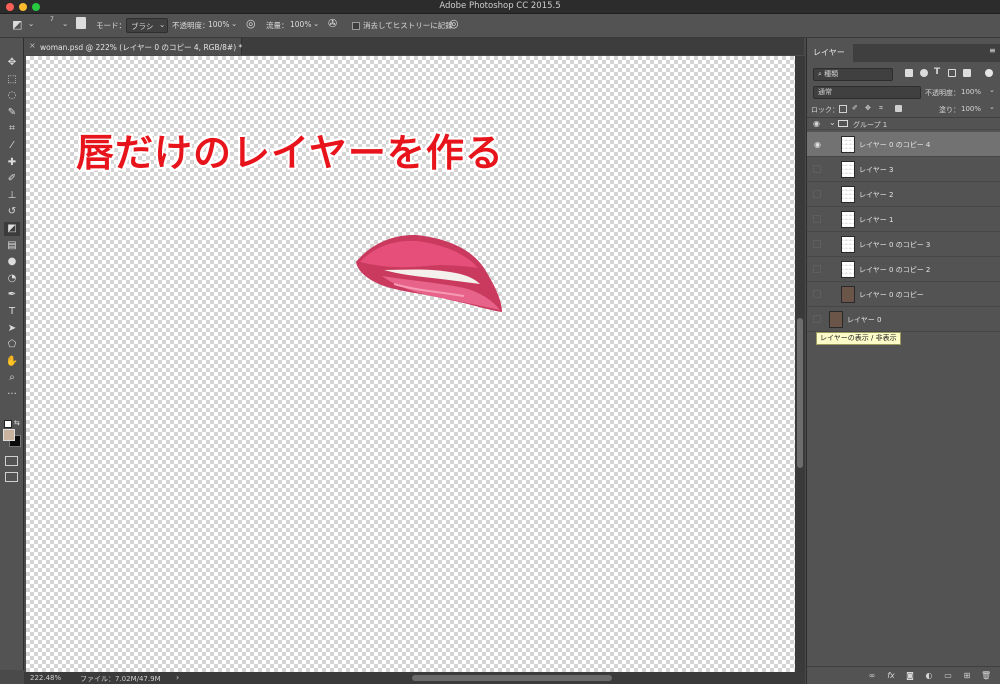 This screenshot has width=1000, height=684. What do you see at coordinates (12, 163) in the screenshot?
I see `healing-tool-icon: ✚` at bounding box center [12, 163].